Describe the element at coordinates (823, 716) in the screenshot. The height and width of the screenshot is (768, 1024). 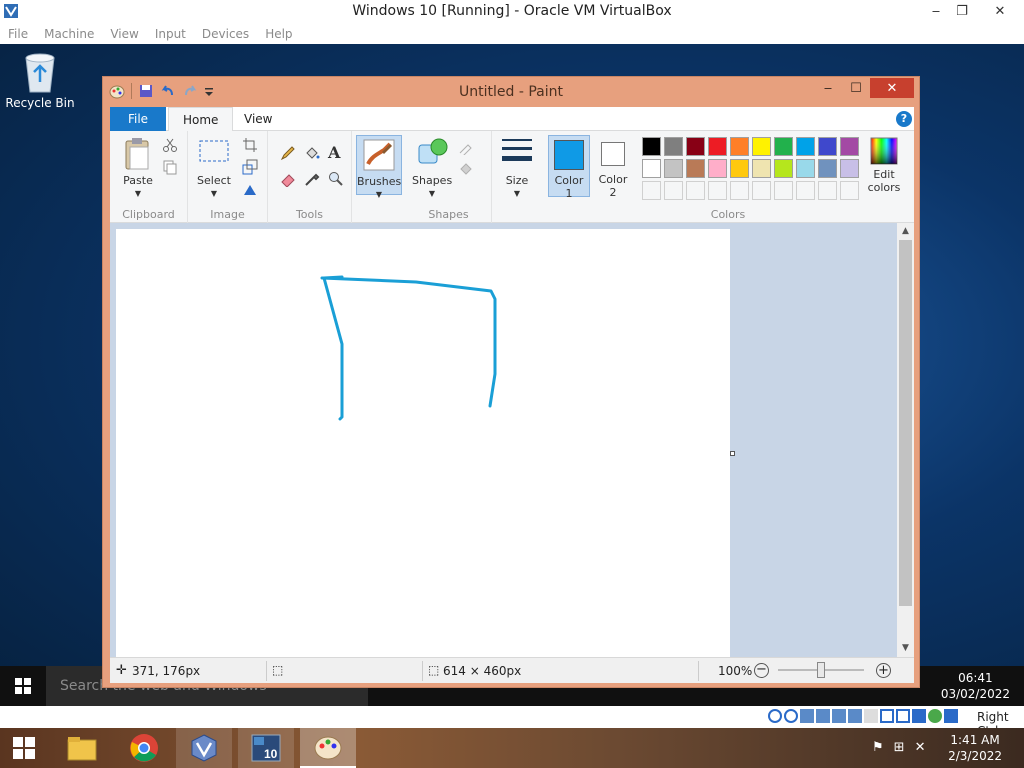
I see `network-icon` at that location.